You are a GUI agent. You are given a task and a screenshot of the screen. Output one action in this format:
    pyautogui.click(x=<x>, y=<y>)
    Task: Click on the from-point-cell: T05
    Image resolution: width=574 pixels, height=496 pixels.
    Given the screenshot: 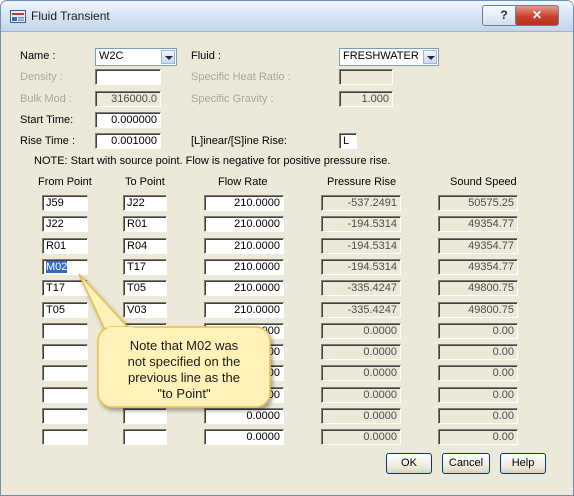 What is the action you would take?
    pyautogui.click(x=65, y=310)
    